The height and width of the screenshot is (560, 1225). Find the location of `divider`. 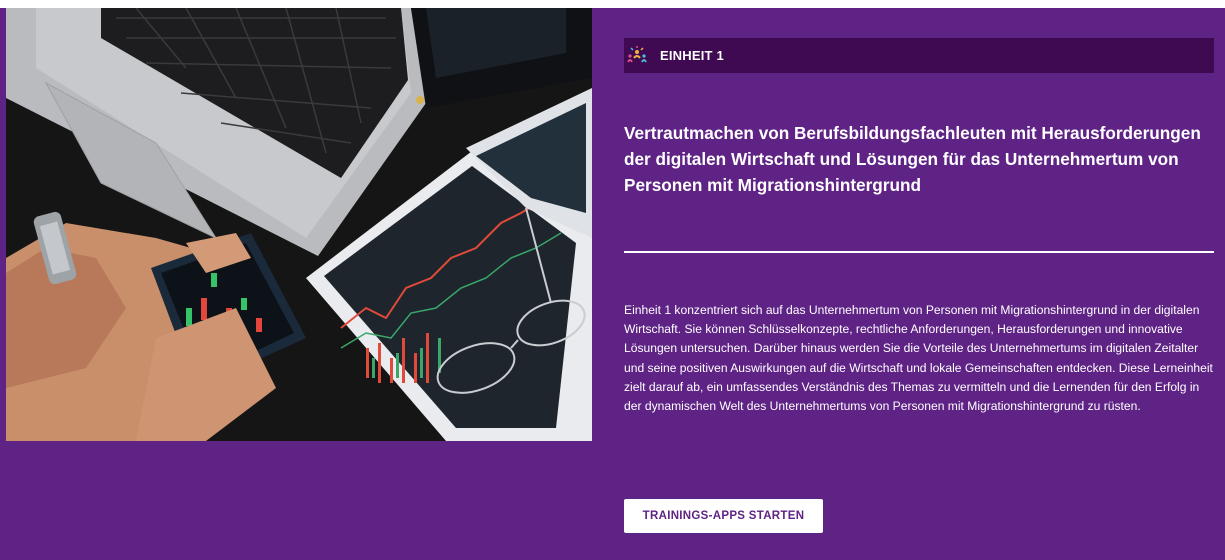

divider is located at coordinates (919, 252).